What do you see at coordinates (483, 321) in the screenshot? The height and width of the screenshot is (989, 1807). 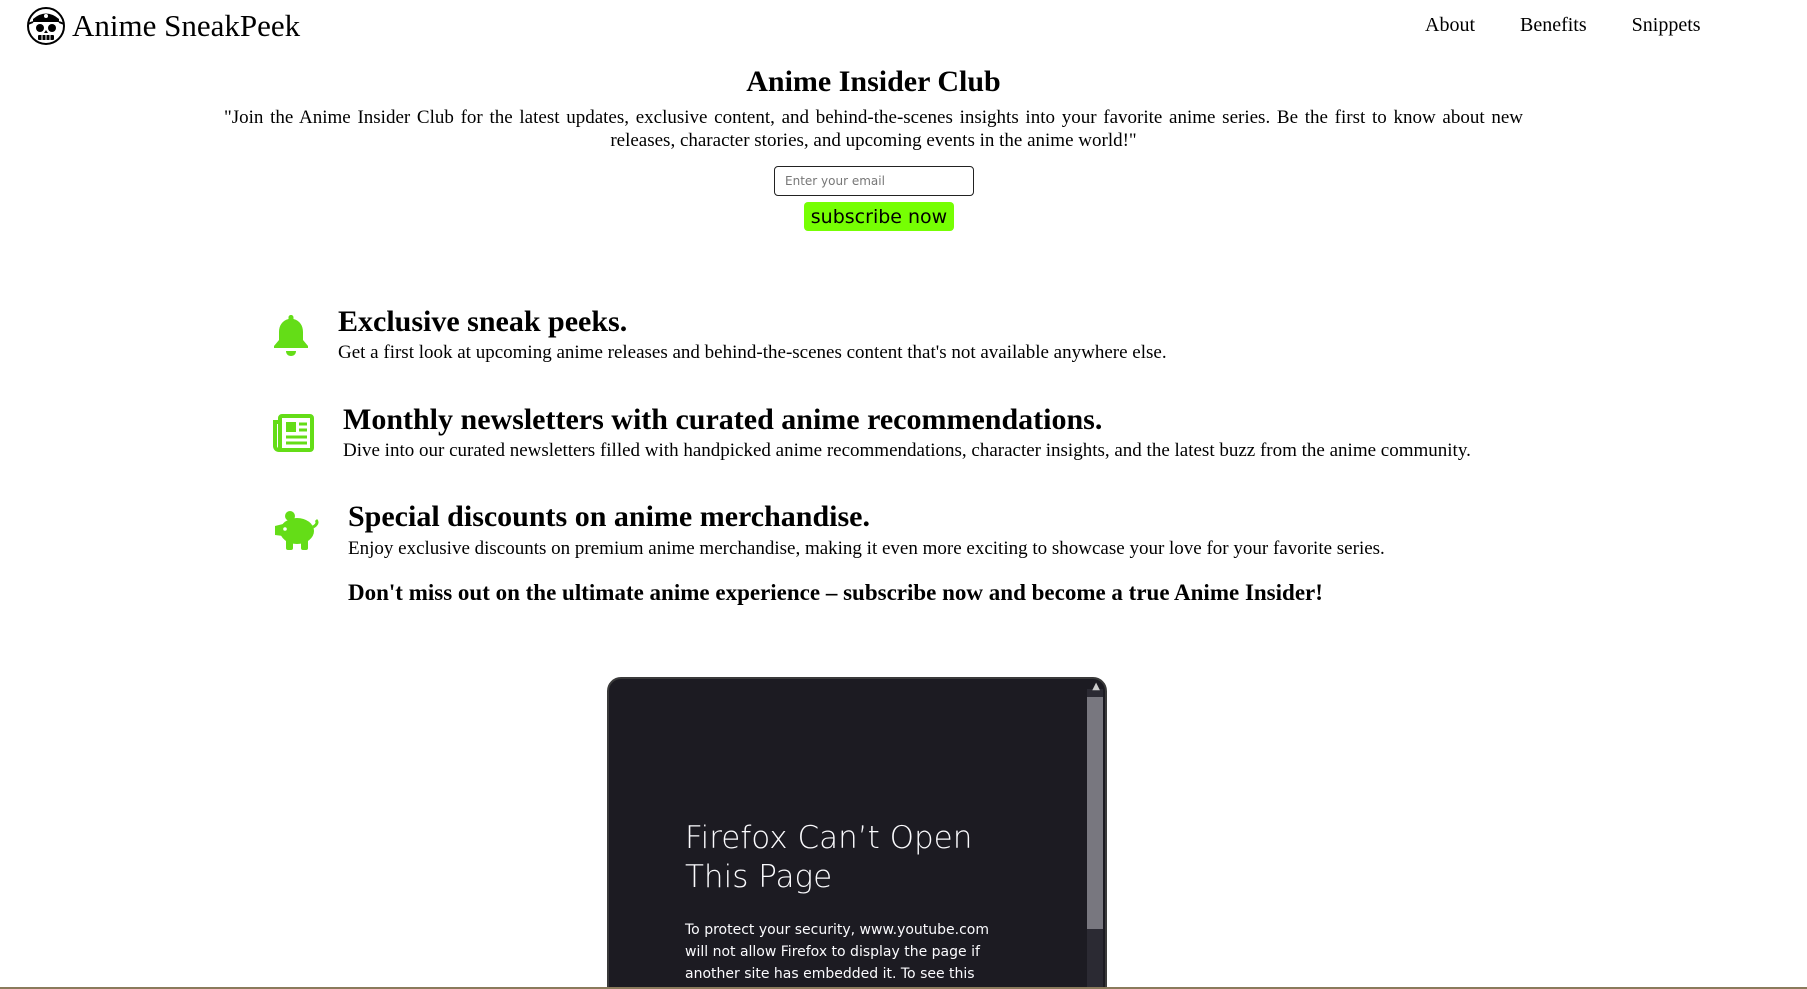 I see `feature-title: Exclusive sneak peeks.` at bounding box center [483, 321].